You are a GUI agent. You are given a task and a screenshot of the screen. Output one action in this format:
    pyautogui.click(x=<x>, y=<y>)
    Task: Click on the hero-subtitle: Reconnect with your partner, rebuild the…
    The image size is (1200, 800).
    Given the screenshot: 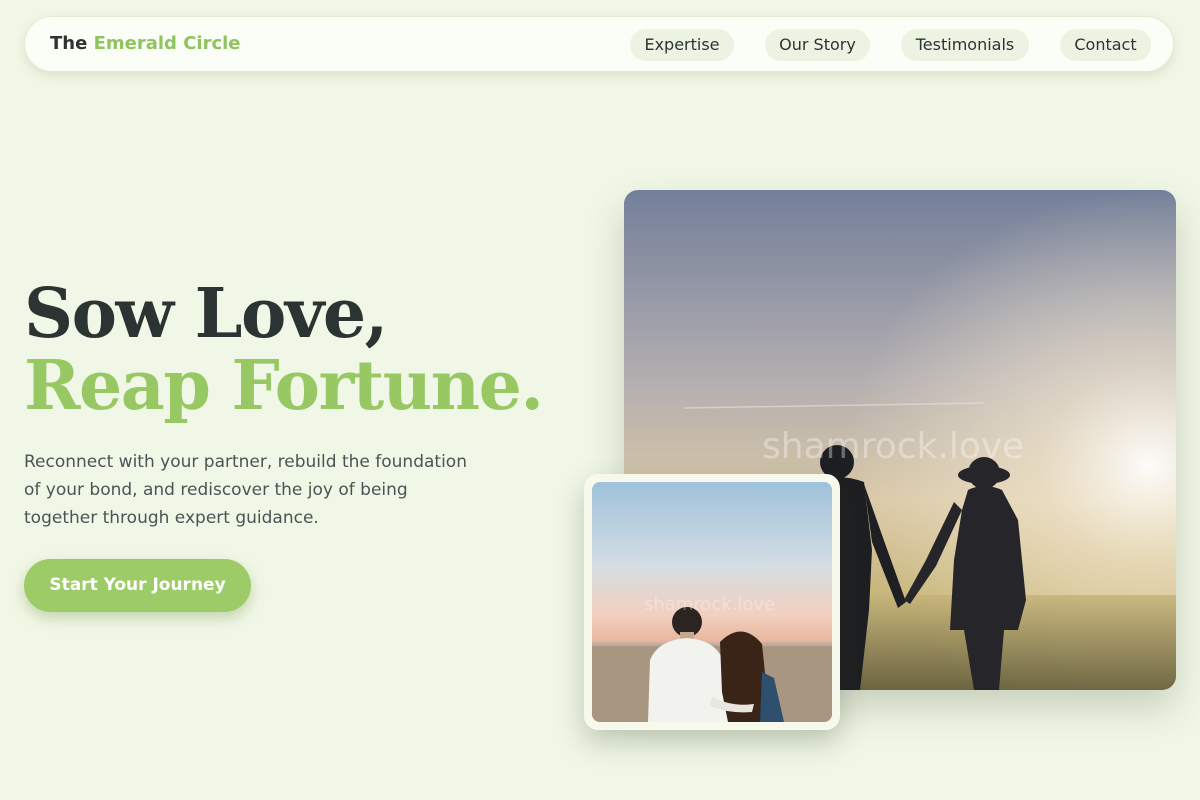 What is the action you would take?
    pyautogui.click(x=245, y=490)
    